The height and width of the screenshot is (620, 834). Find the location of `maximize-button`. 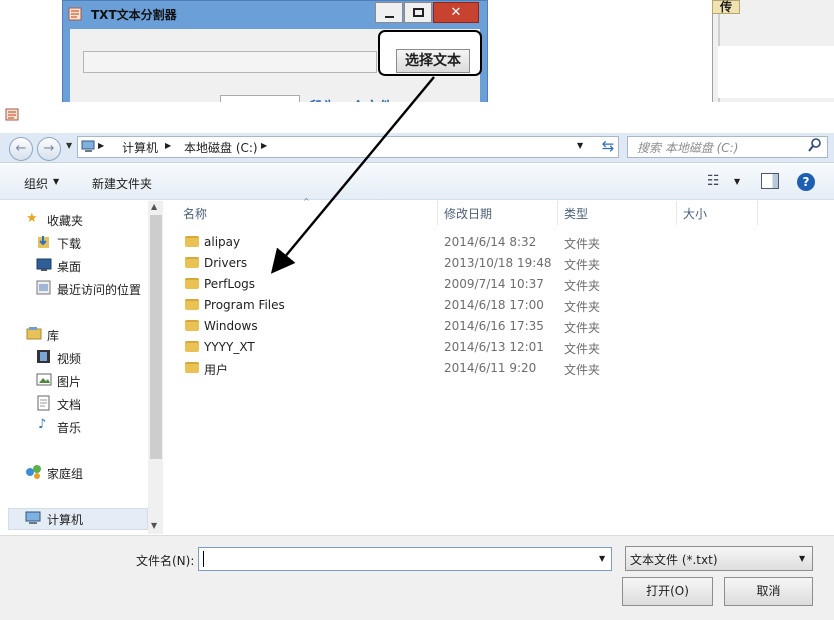

maximize-button is located at coordinates (418, 12).